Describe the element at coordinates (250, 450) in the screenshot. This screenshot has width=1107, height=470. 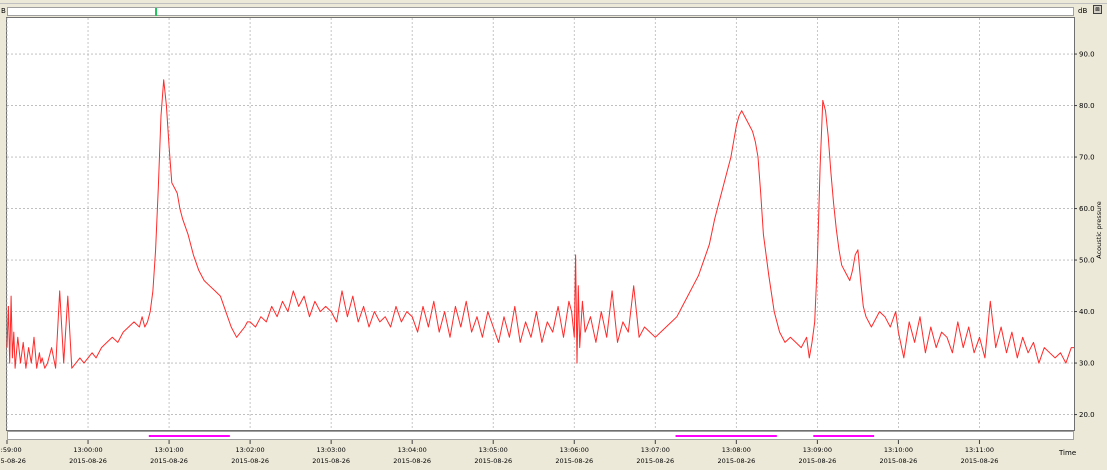
I see `x-tick-time: 13:02:00` at that location.